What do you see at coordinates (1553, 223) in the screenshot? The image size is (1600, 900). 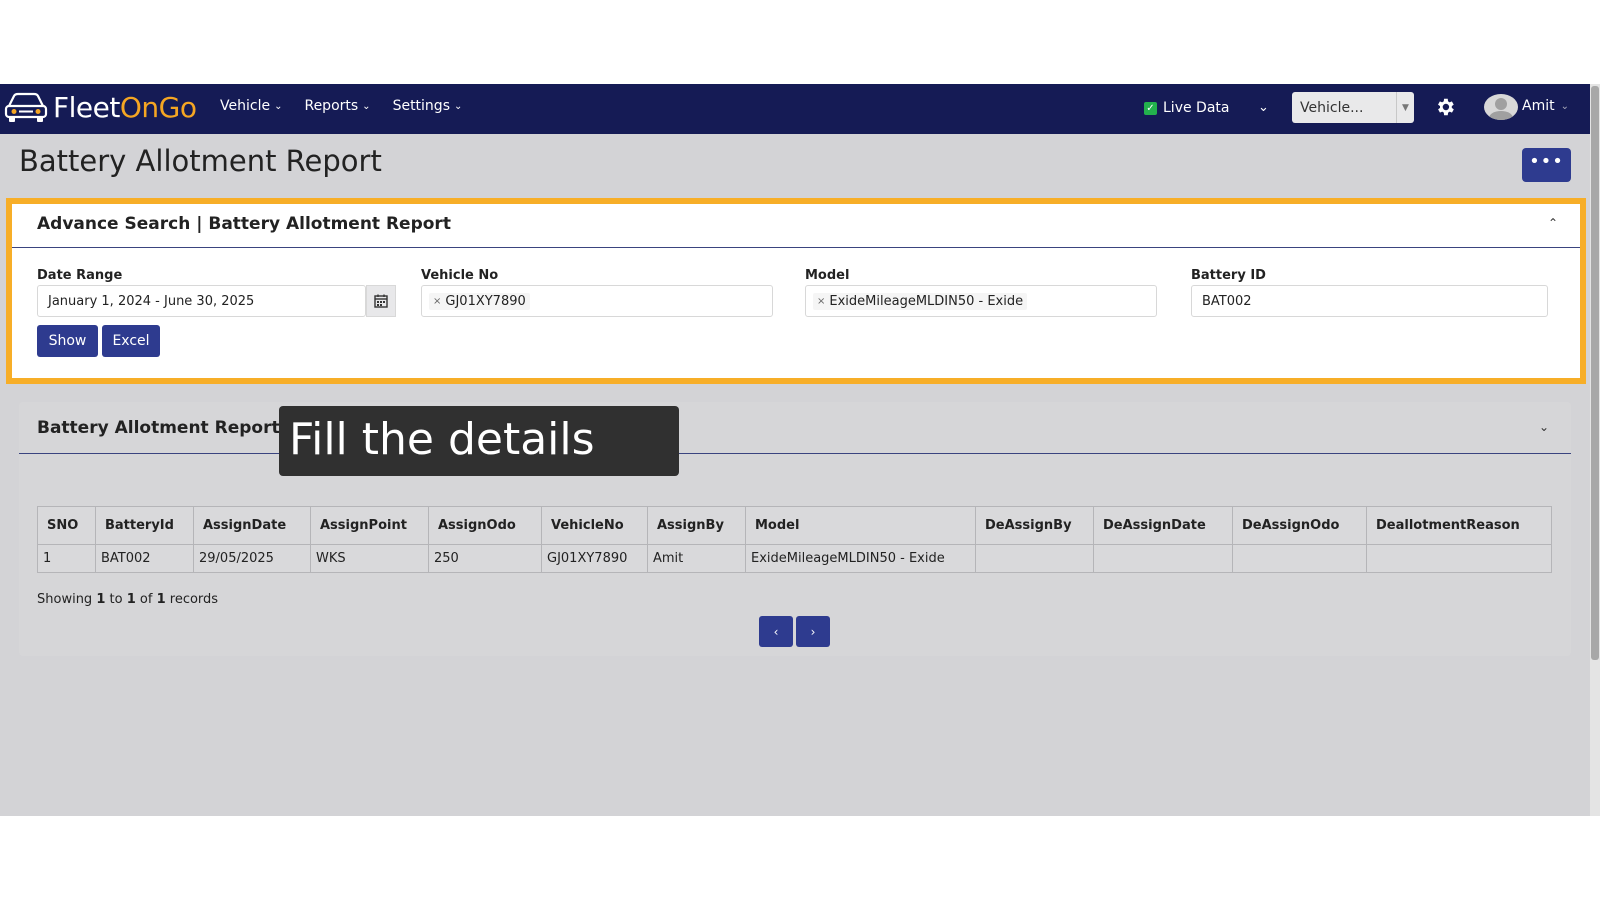 I see `chevron-up-icon: ⌃` at bounding box center [1553, 223].